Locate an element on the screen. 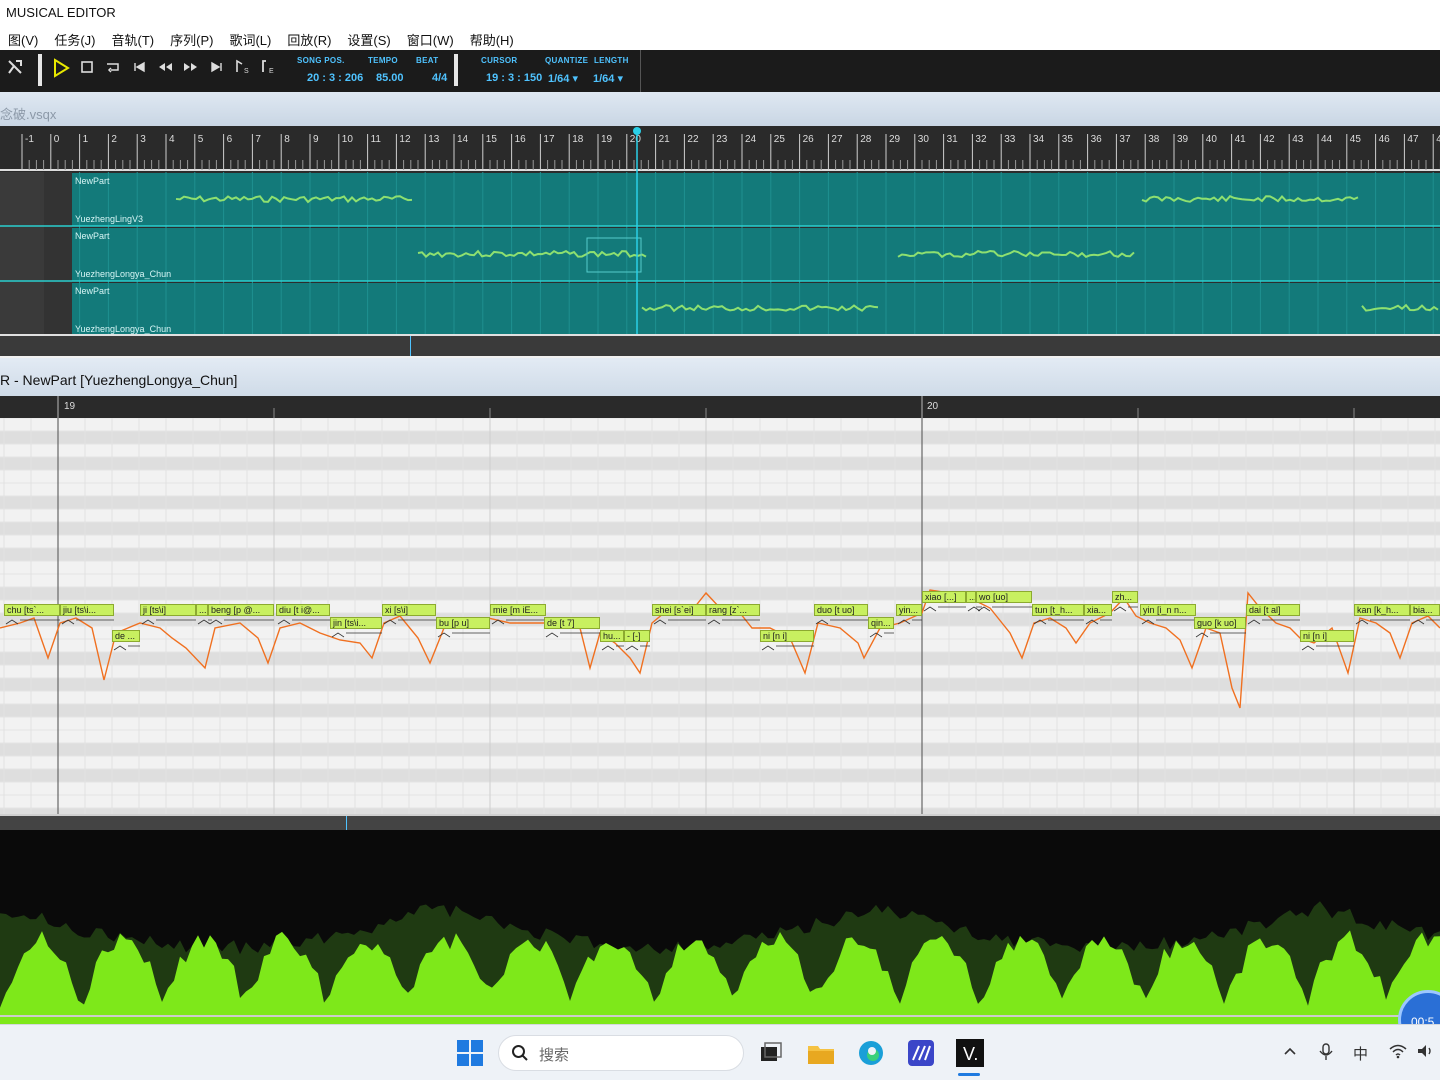 The image size is (1440, 1080). note-block: bu [p u] is located at coordinates (463, 623).